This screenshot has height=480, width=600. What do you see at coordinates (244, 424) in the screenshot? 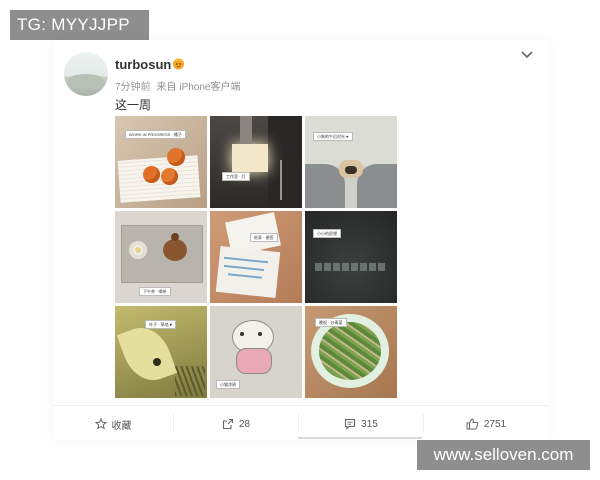
I see `repost-count: 28` at bounding box center [244, 424].